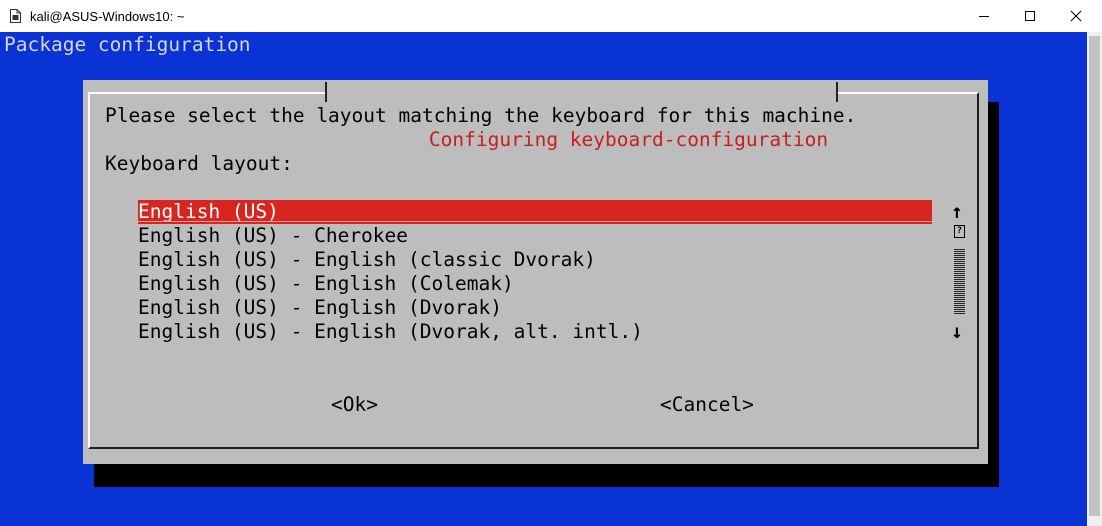  I want to click on keyboard-layout-label: Keyboard layout:, so click(199, 163).